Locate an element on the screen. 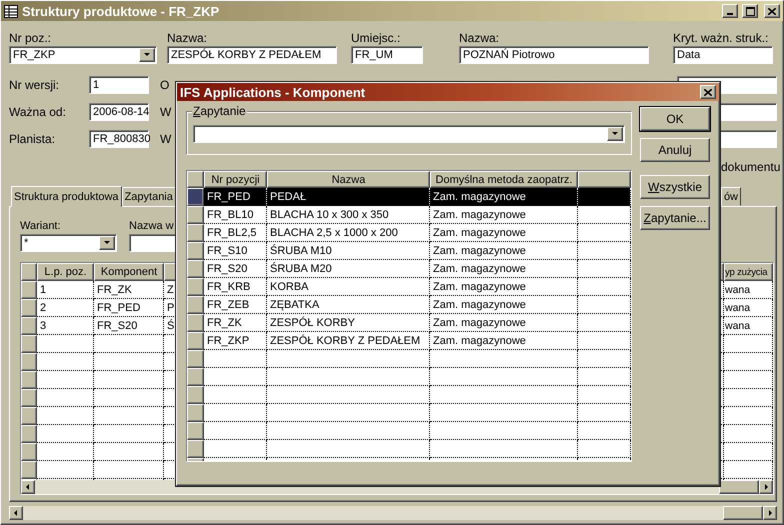  maximize-icon is located at coordinates (750, 11).